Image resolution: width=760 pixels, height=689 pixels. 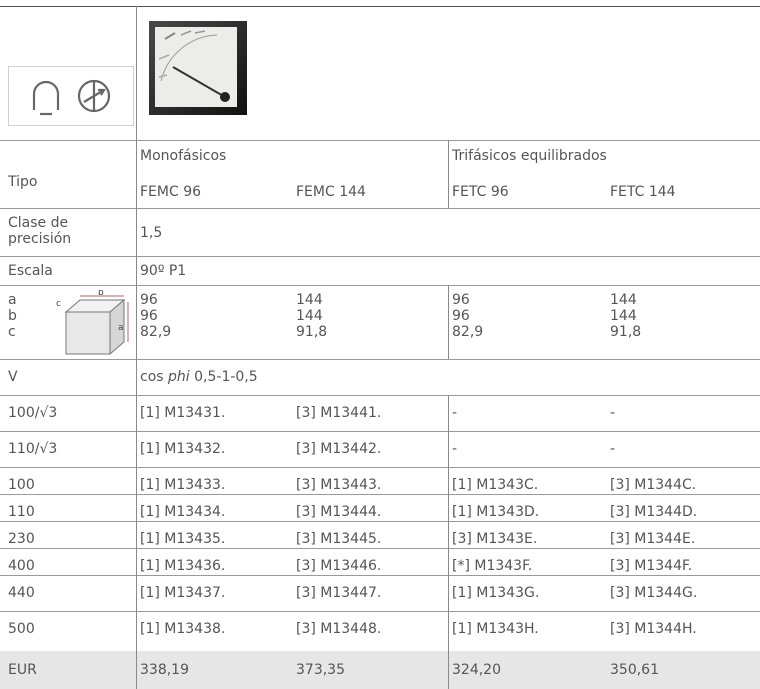 I want to click on row-cell: [1] M13435., so click(x=183, y=539).